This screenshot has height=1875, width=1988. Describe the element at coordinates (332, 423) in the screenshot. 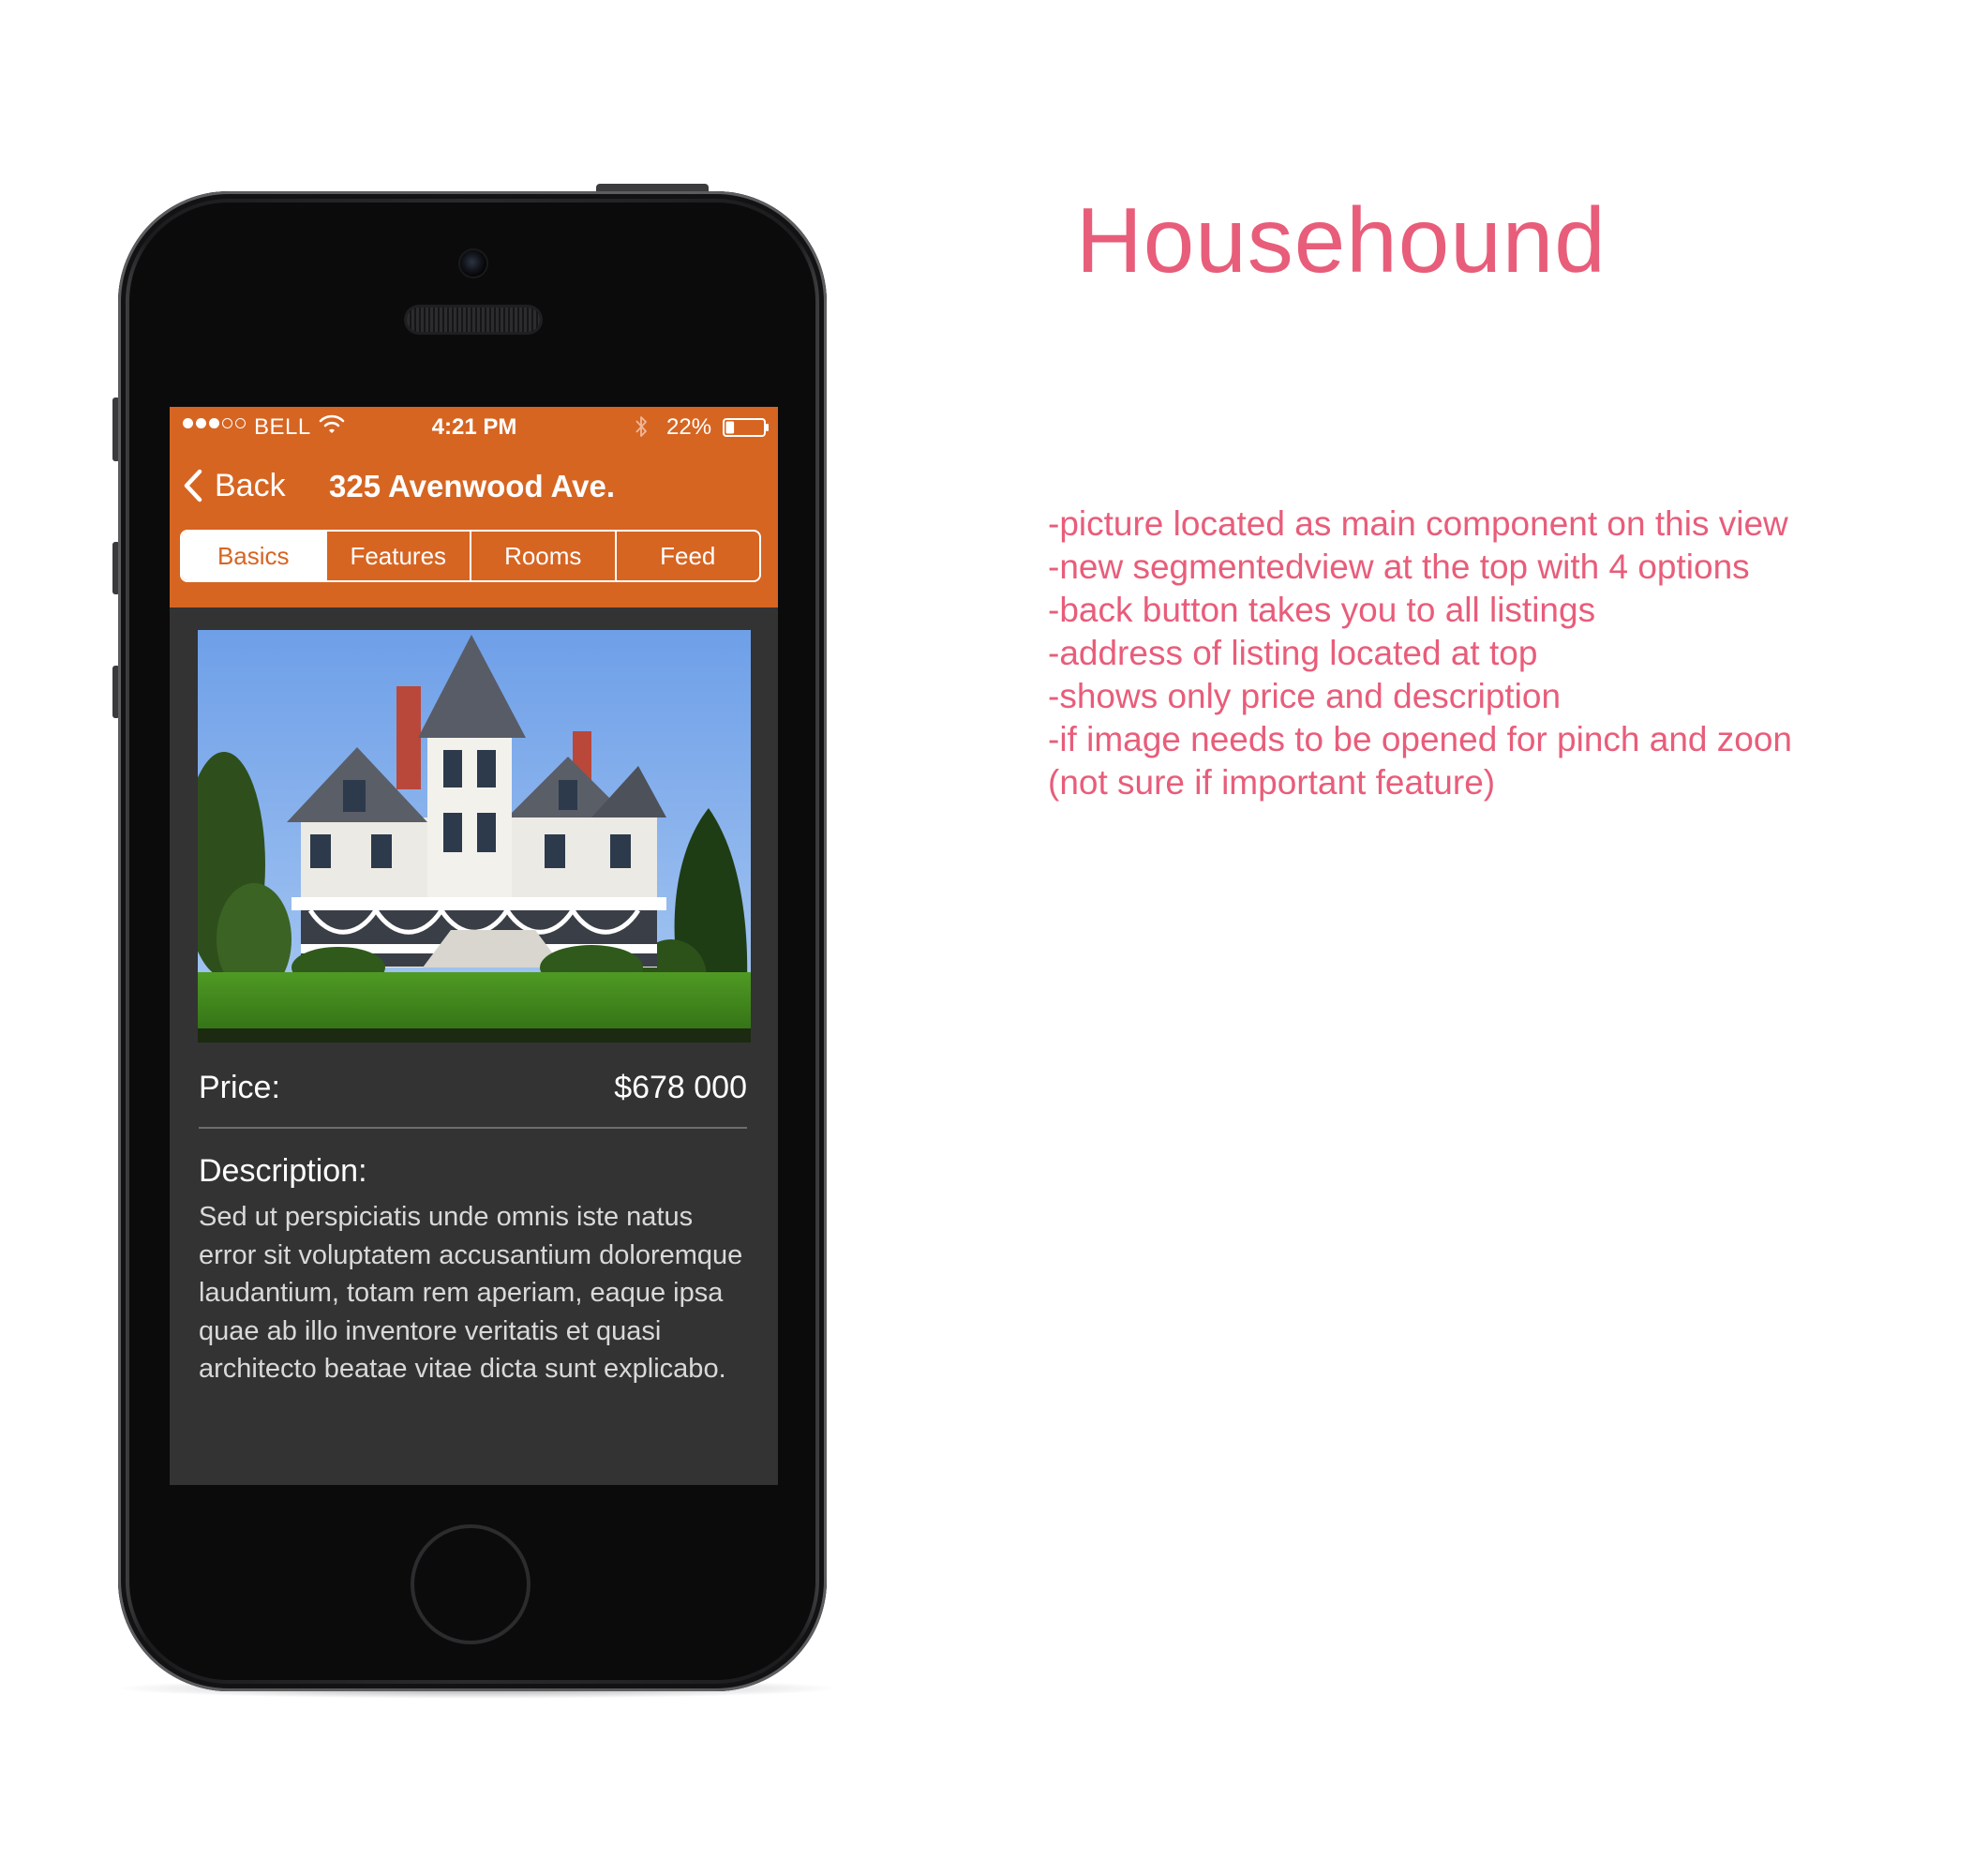

I see `wifi-icon` at that location.